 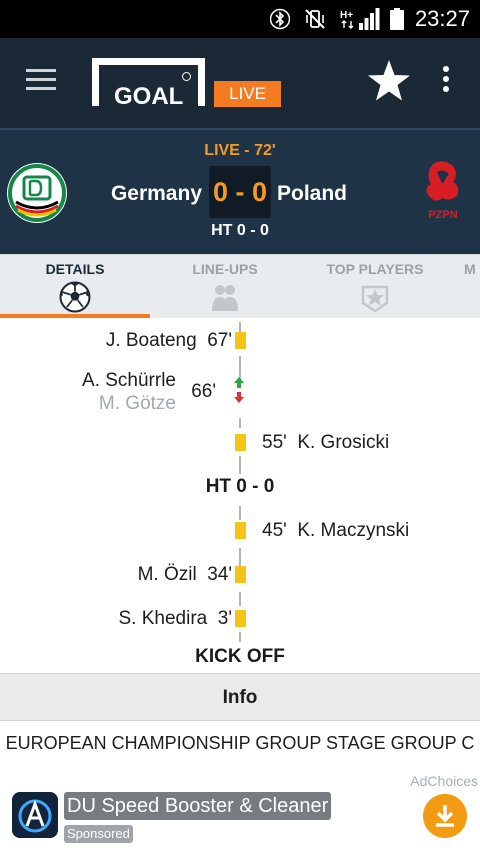 I want to click on star-badge-icon, so click(x=375, y=299).